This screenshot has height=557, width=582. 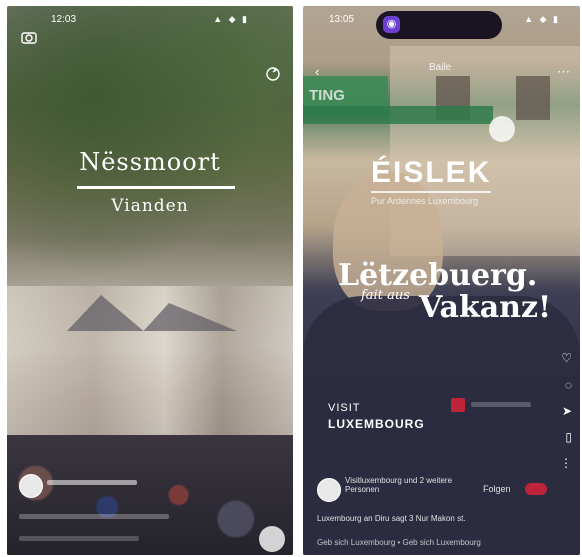 I want to click on music-line, so click(x=79, y=538).